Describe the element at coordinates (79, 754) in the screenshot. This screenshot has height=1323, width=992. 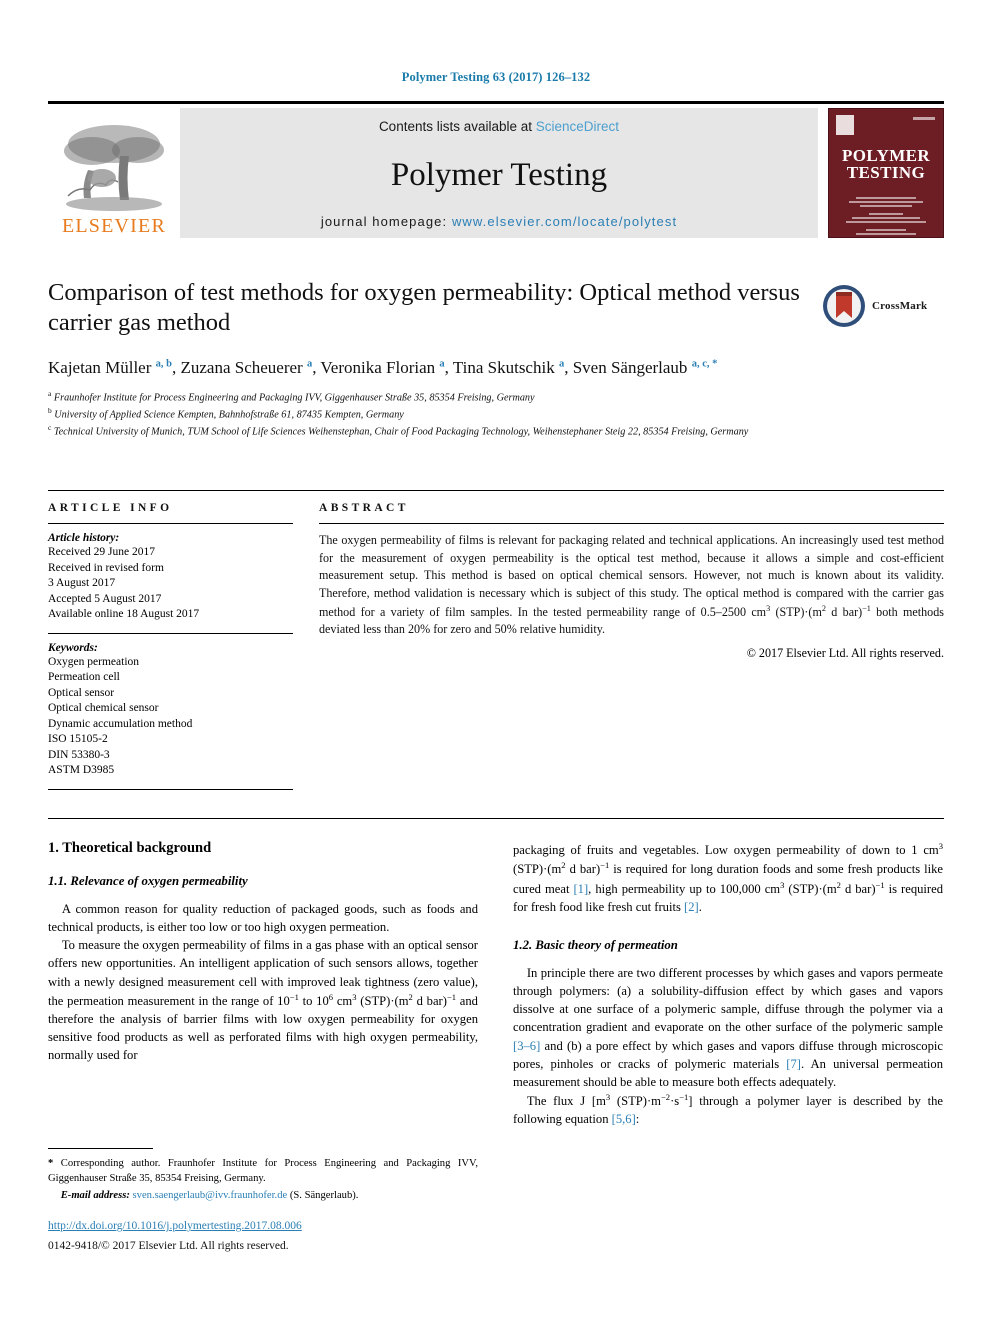
I see `keyword-item: DIN 53380-3` at that location.